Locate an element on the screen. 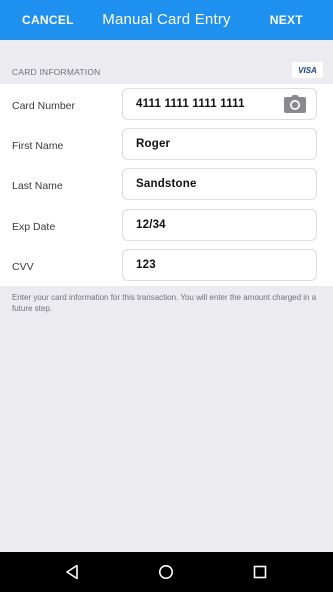 The width and height of the screenshot is (333, 592). system-navigation-bar is located at coordinates (166, 572).